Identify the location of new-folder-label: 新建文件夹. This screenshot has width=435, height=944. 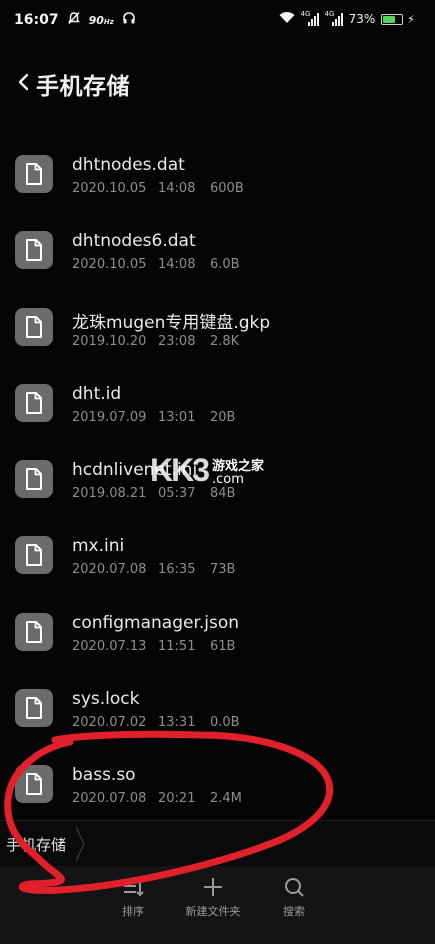
(213, 911).